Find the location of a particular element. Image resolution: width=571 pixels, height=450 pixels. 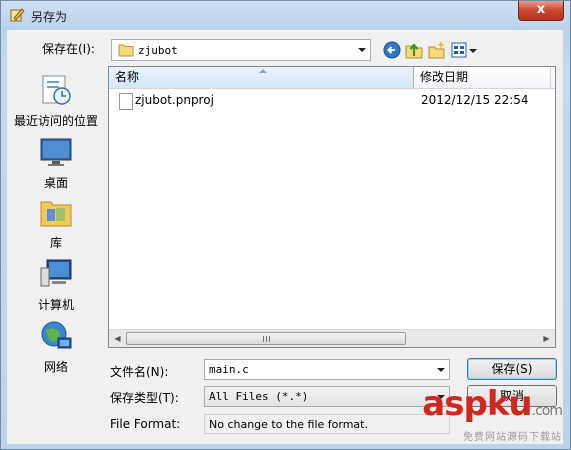

grip-icon is located at coordinates (267, 339).